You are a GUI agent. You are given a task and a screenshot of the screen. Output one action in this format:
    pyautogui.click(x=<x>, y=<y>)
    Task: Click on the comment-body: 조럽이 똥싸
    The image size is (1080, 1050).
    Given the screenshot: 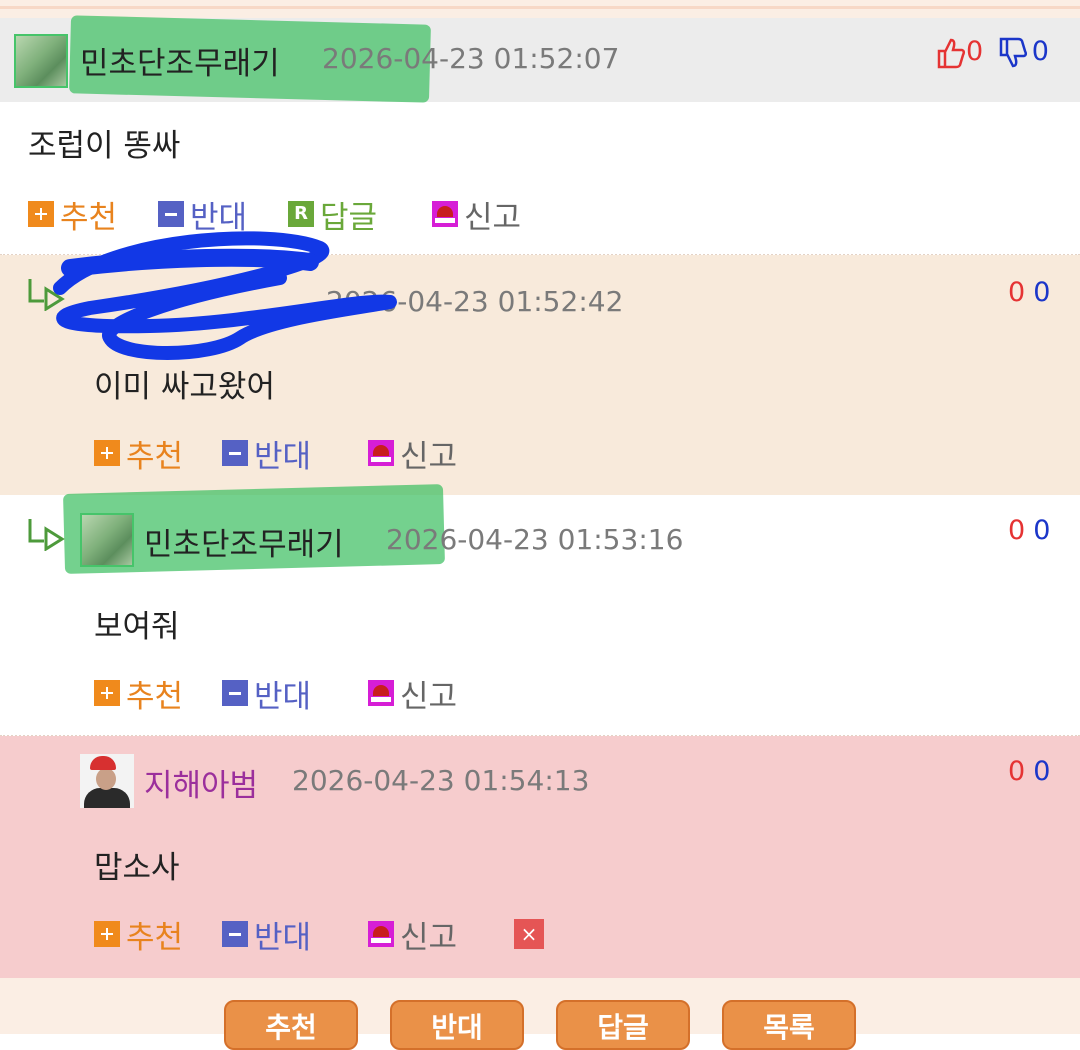 What is the action you would take?
    pyautogui.click(x=104, y=146)
    